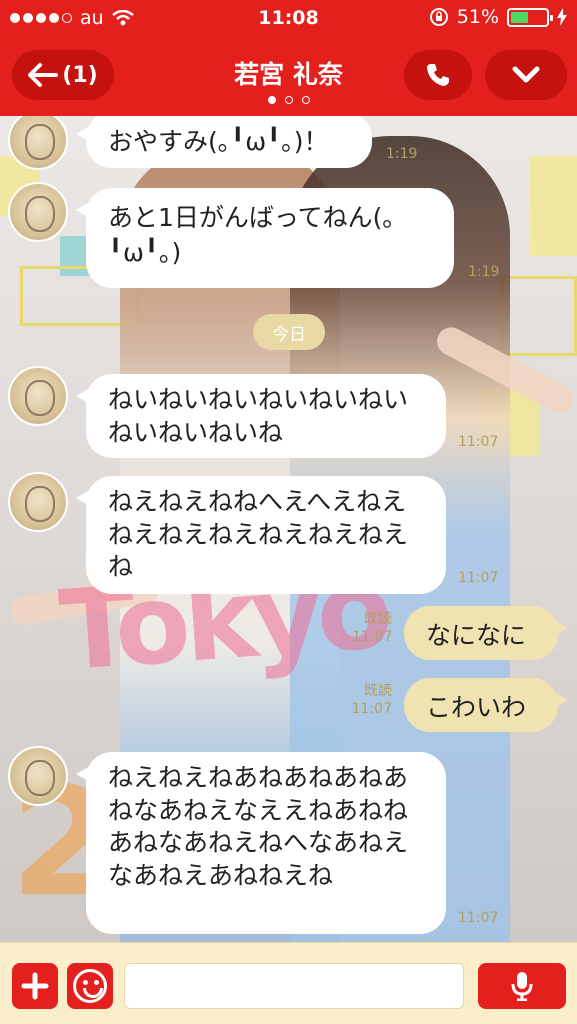 The width and height of the screenshot is (577, 1024). I want to click on message-bubble: あと1日がんばってねん(｡╹ω╹｡), so click(265, 238).